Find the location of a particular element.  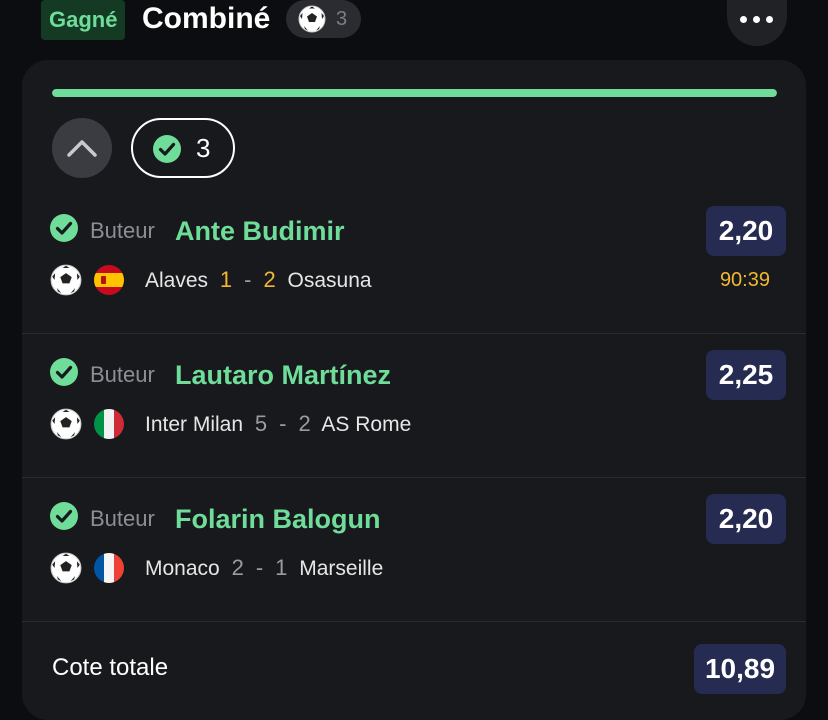

match-info: Alaves 1-2 Osasuna 90:39 is located at coordinates (410, 280).